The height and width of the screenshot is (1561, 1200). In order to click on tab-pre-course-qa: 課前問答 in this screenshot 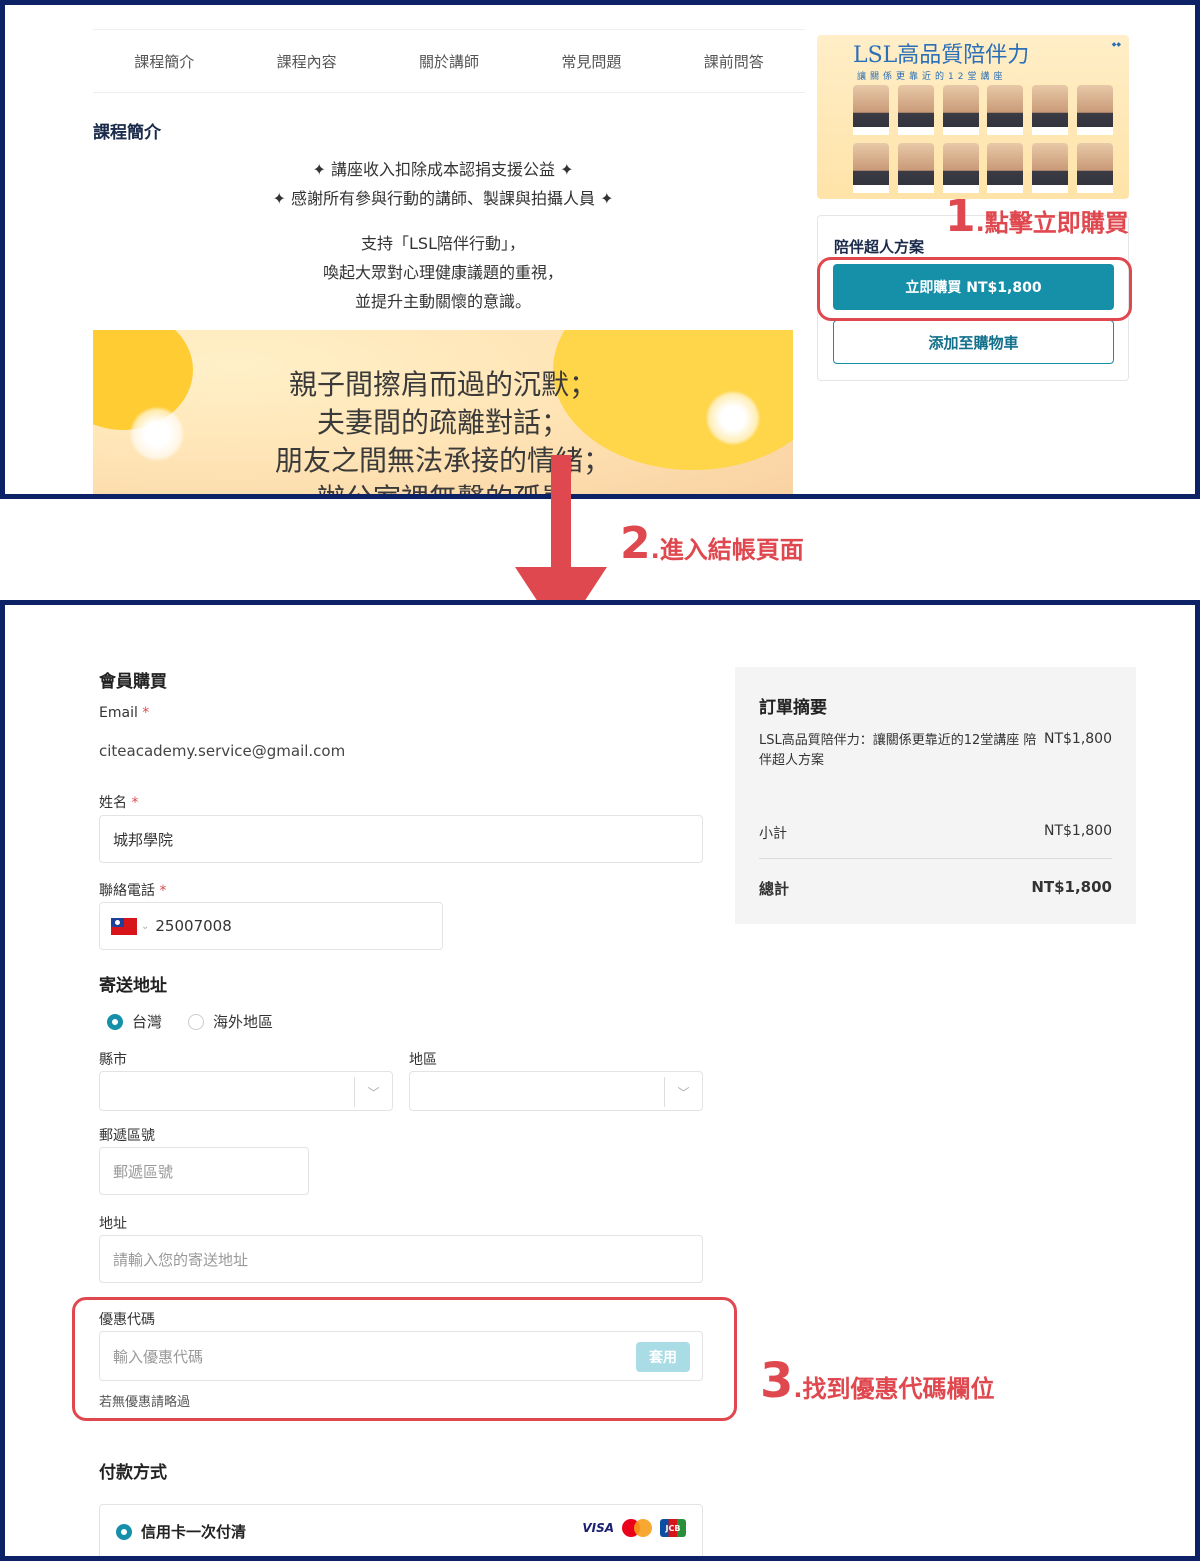, I will do `click(734, 61)`.